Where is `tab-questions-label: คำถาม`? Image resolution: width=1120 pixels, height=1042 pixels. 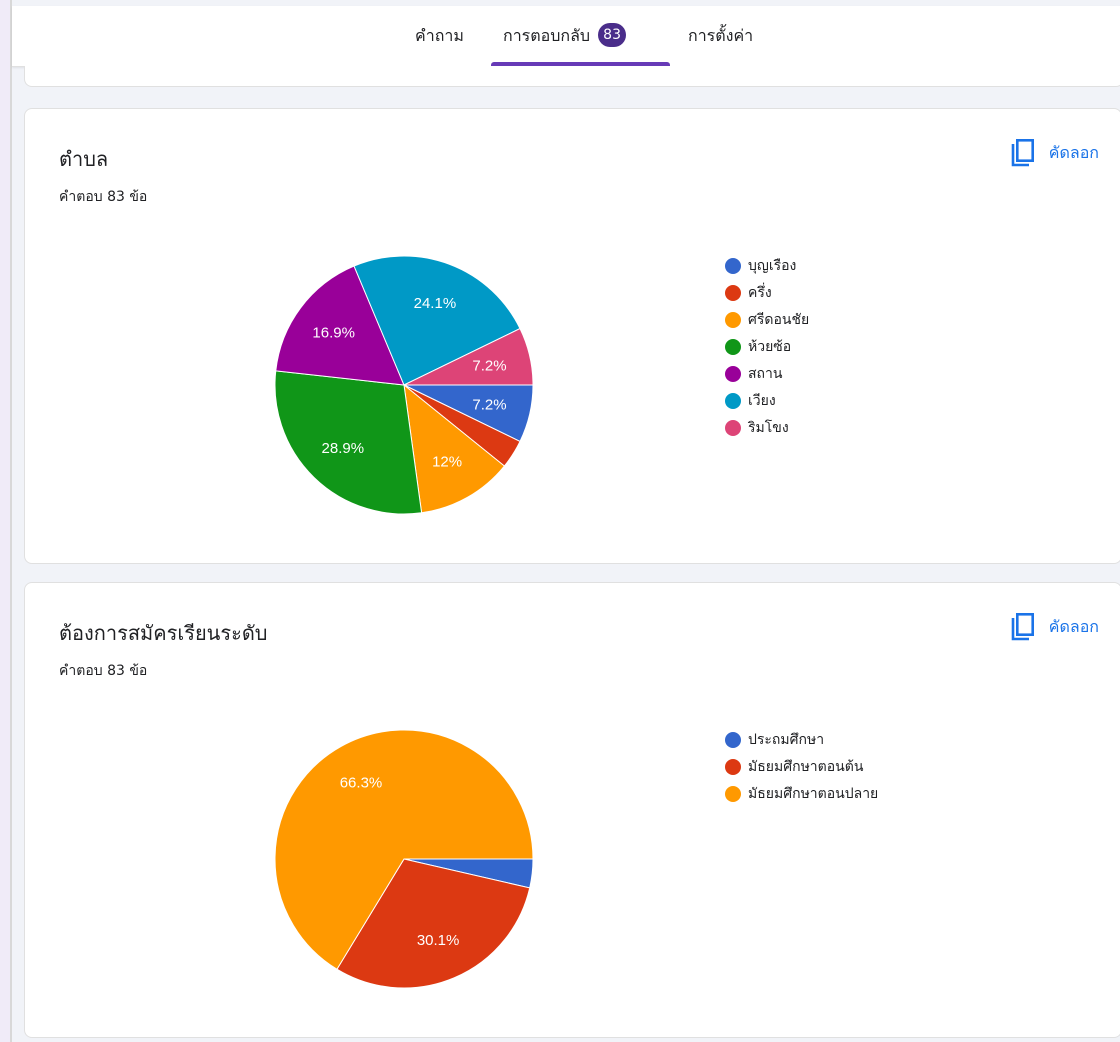
tab-questions-label: คำถาม is located at coordinates (439, 35).